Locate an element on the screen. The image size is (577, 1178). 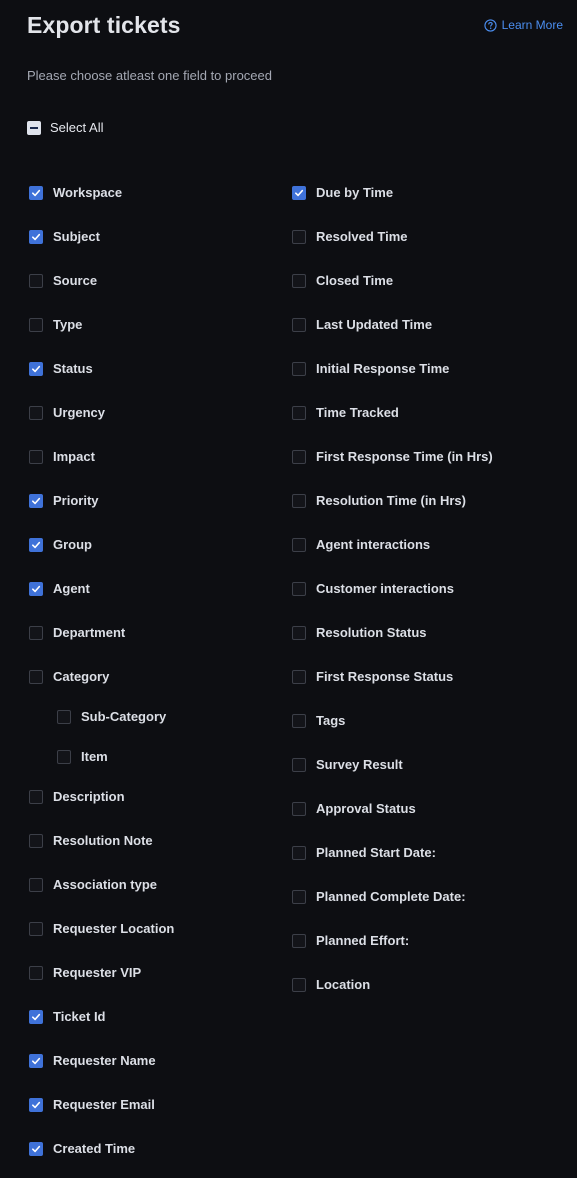
field-checkbox-description: Description is located at coordinates (77, 796).